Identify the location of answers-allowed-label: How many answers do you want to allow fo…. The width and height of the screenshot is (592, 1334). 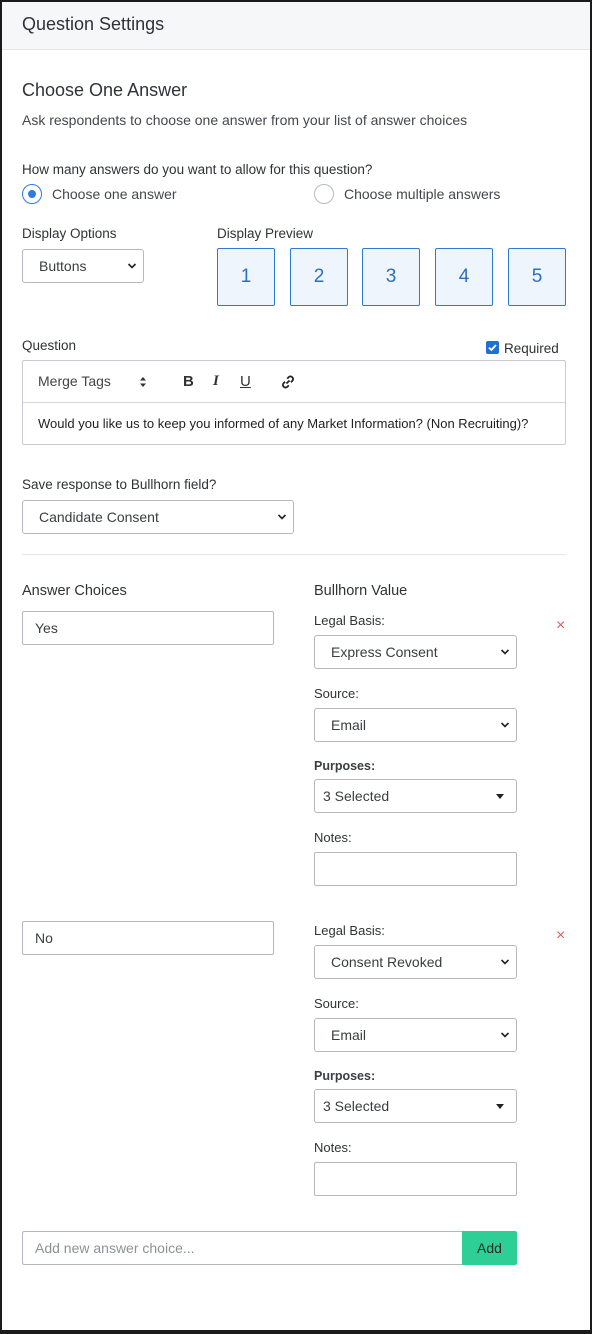
(197, 169).